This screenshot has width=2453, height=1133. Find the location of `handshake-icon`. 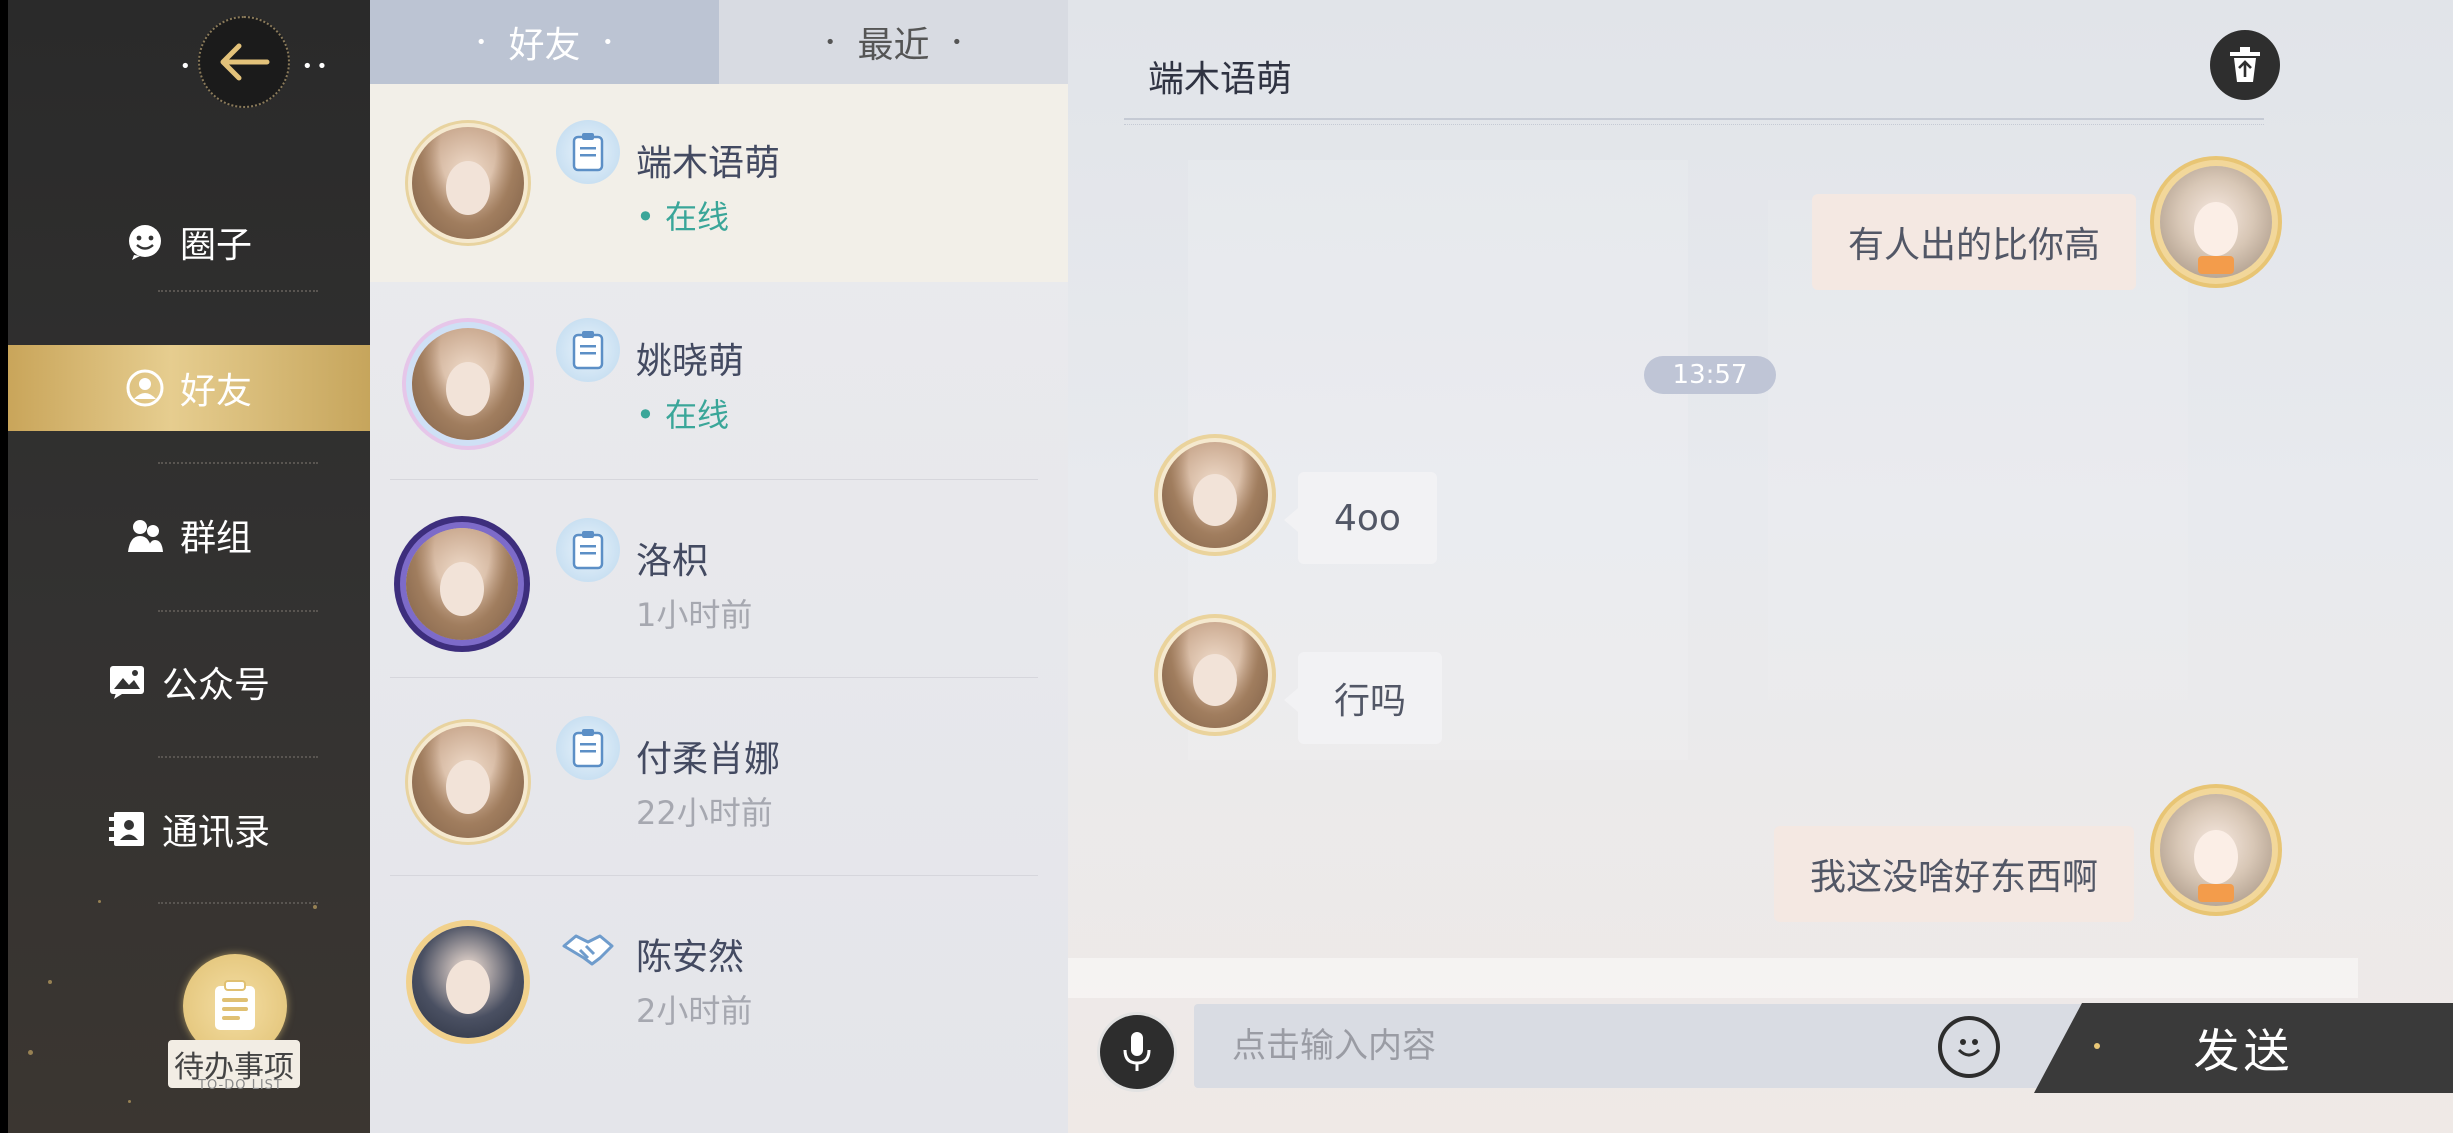

handshake-icon is located at coordinates (588, 948).